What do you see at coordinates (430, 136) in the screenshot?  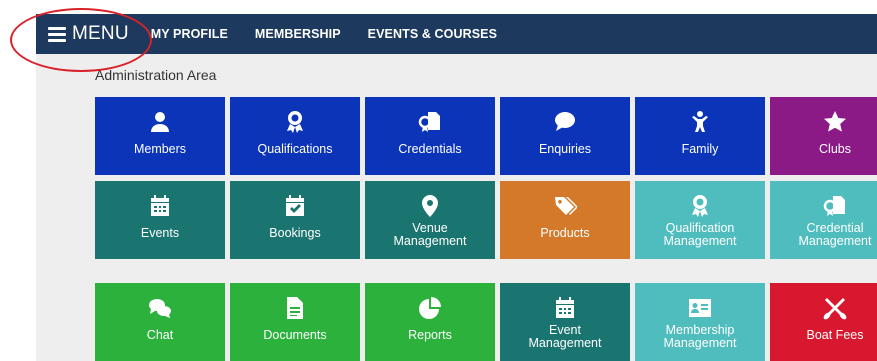 I see `tile-credentials: Credentials` at bounding box center [430, 136].